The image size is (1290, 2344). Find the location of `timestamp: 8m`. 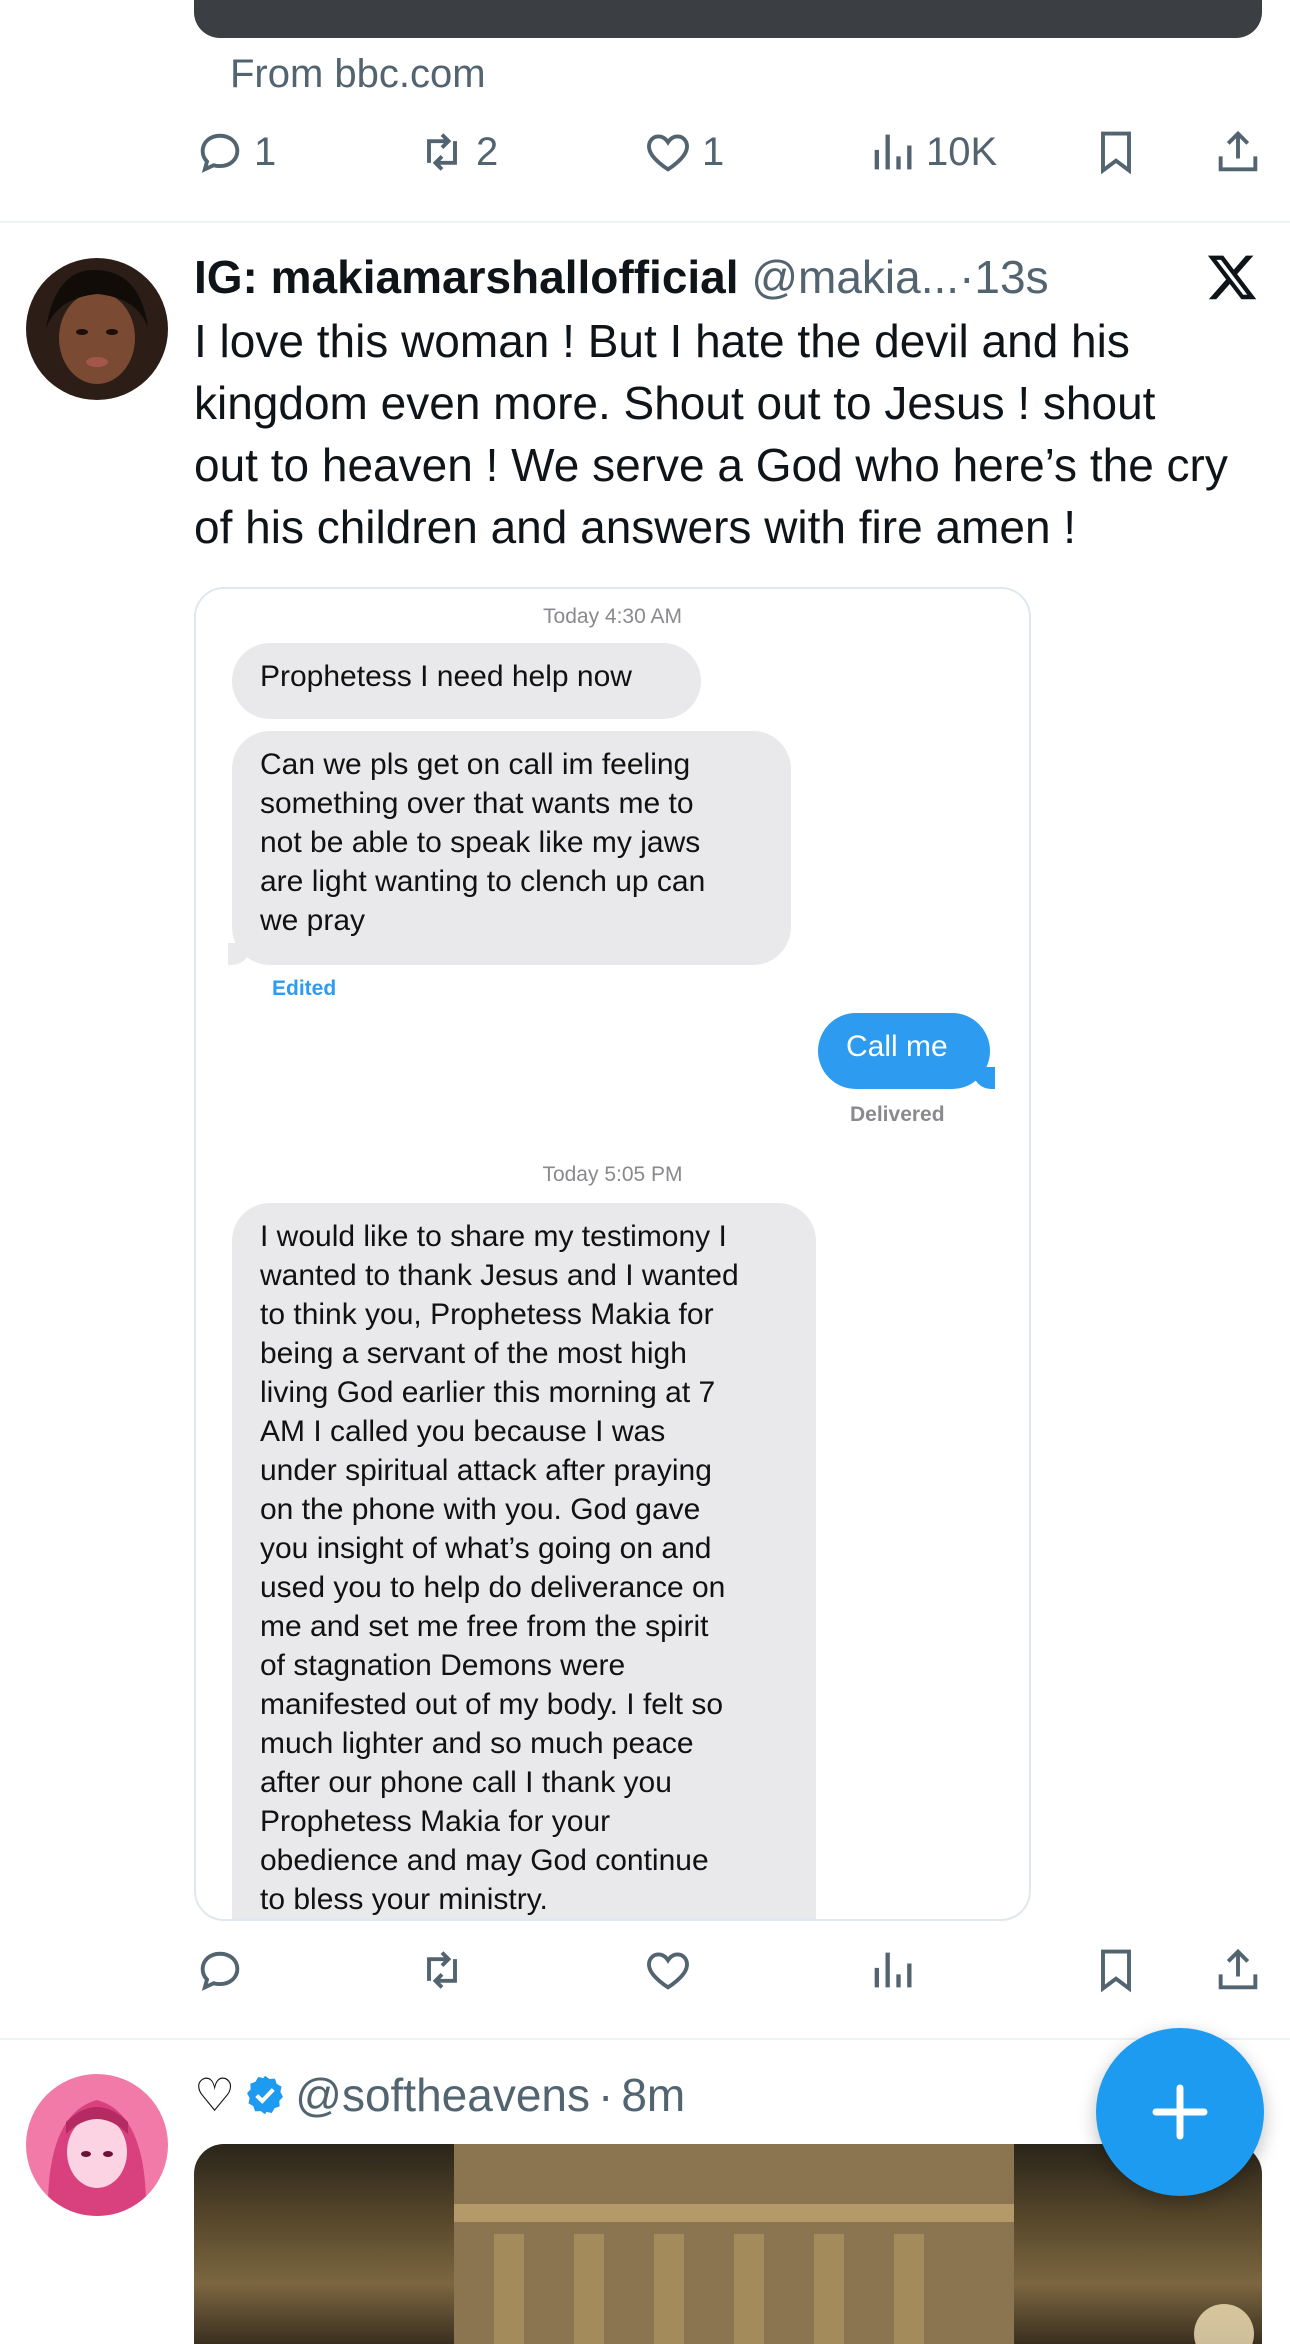

timestamp: 8m is located at coordinates (653, 2095).